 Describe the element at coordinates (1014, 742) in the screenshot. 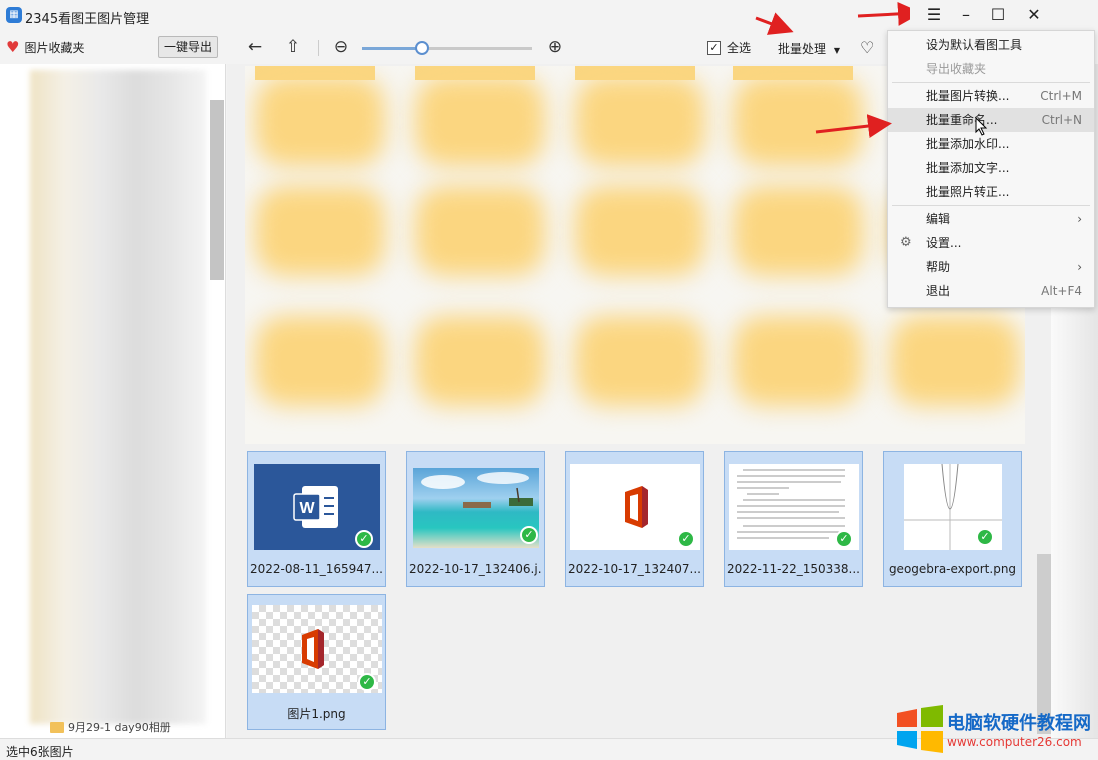

I see `watermark-url: www.computer26.com` at that location.